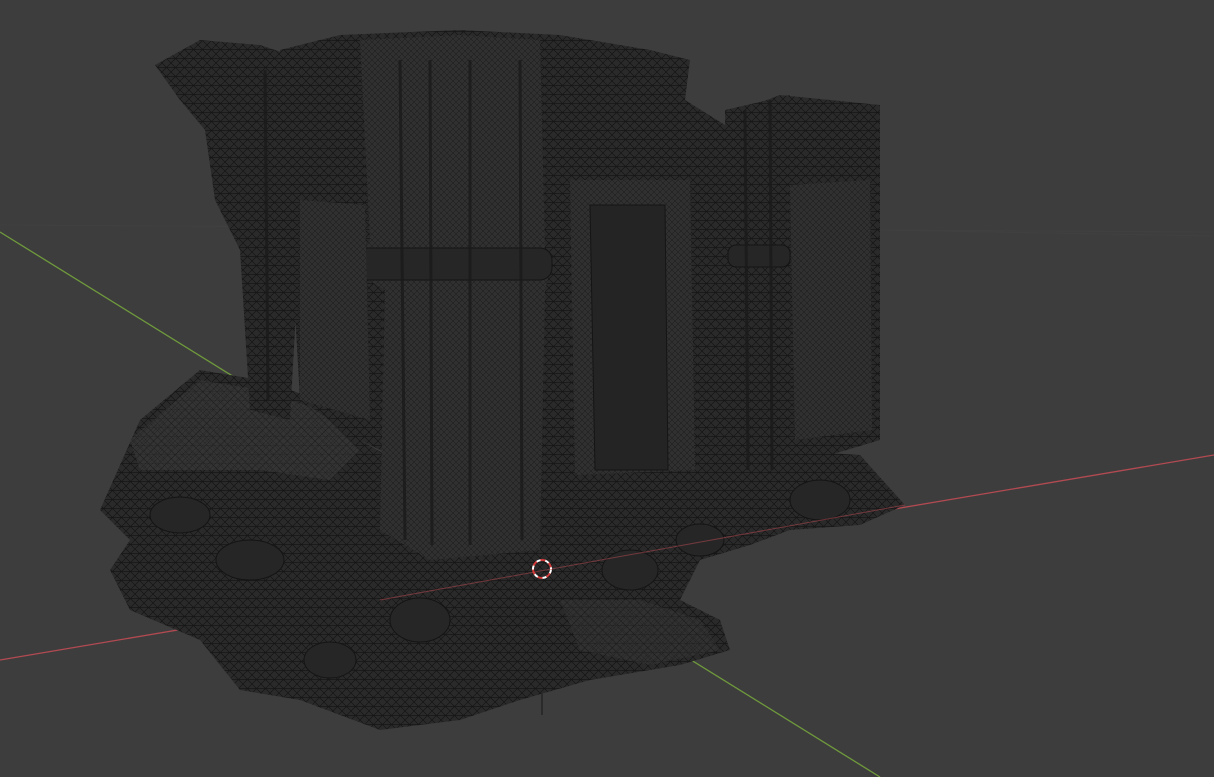 This screenshot has height=777, width=1214. Describe the element at coordinates (335, 310) in the screenshot. I see `mesh-left-pilaster` at that location.